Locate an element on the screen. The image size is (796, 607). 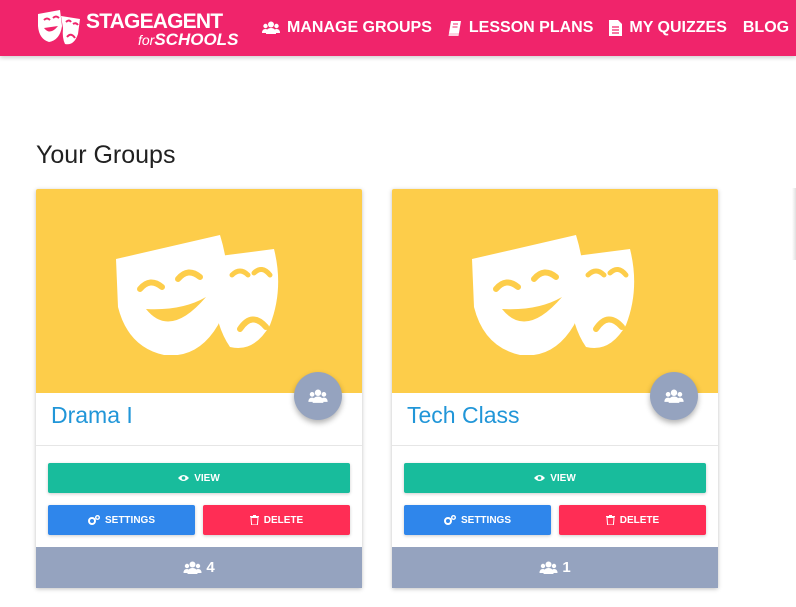
nav-manage-groups-label: MANAGE GROUPS is located at coordinates (359, 27).